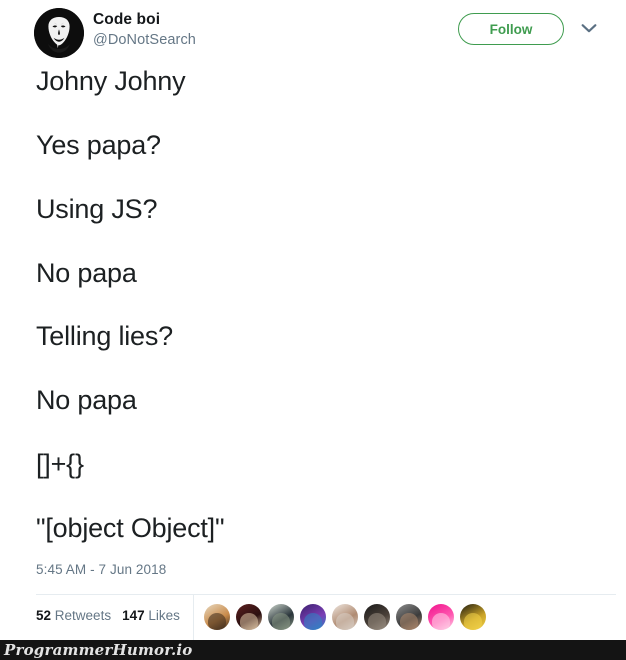  What do you see at coordinates (127, 19) in the screenshot?
I see `author-name: Code boi` at bounding box center [127, 19].